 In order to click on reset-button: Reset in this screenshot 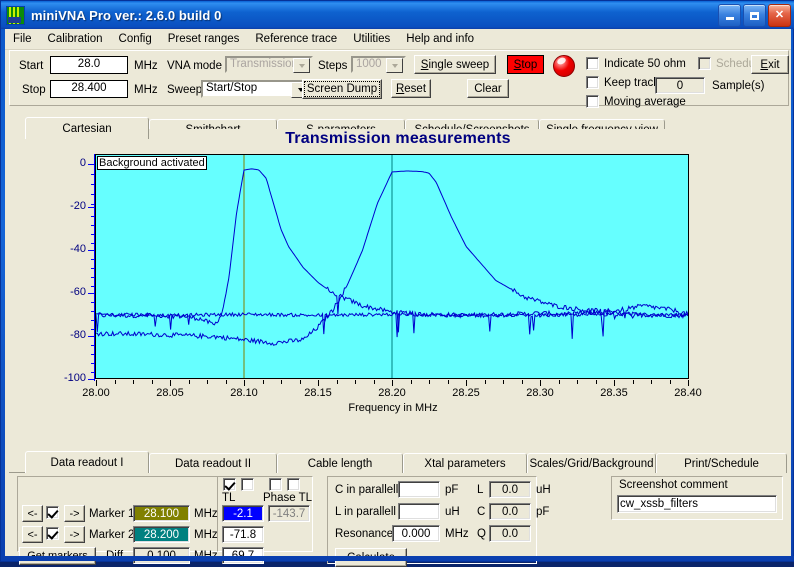, I will do `click(411, 88)`.